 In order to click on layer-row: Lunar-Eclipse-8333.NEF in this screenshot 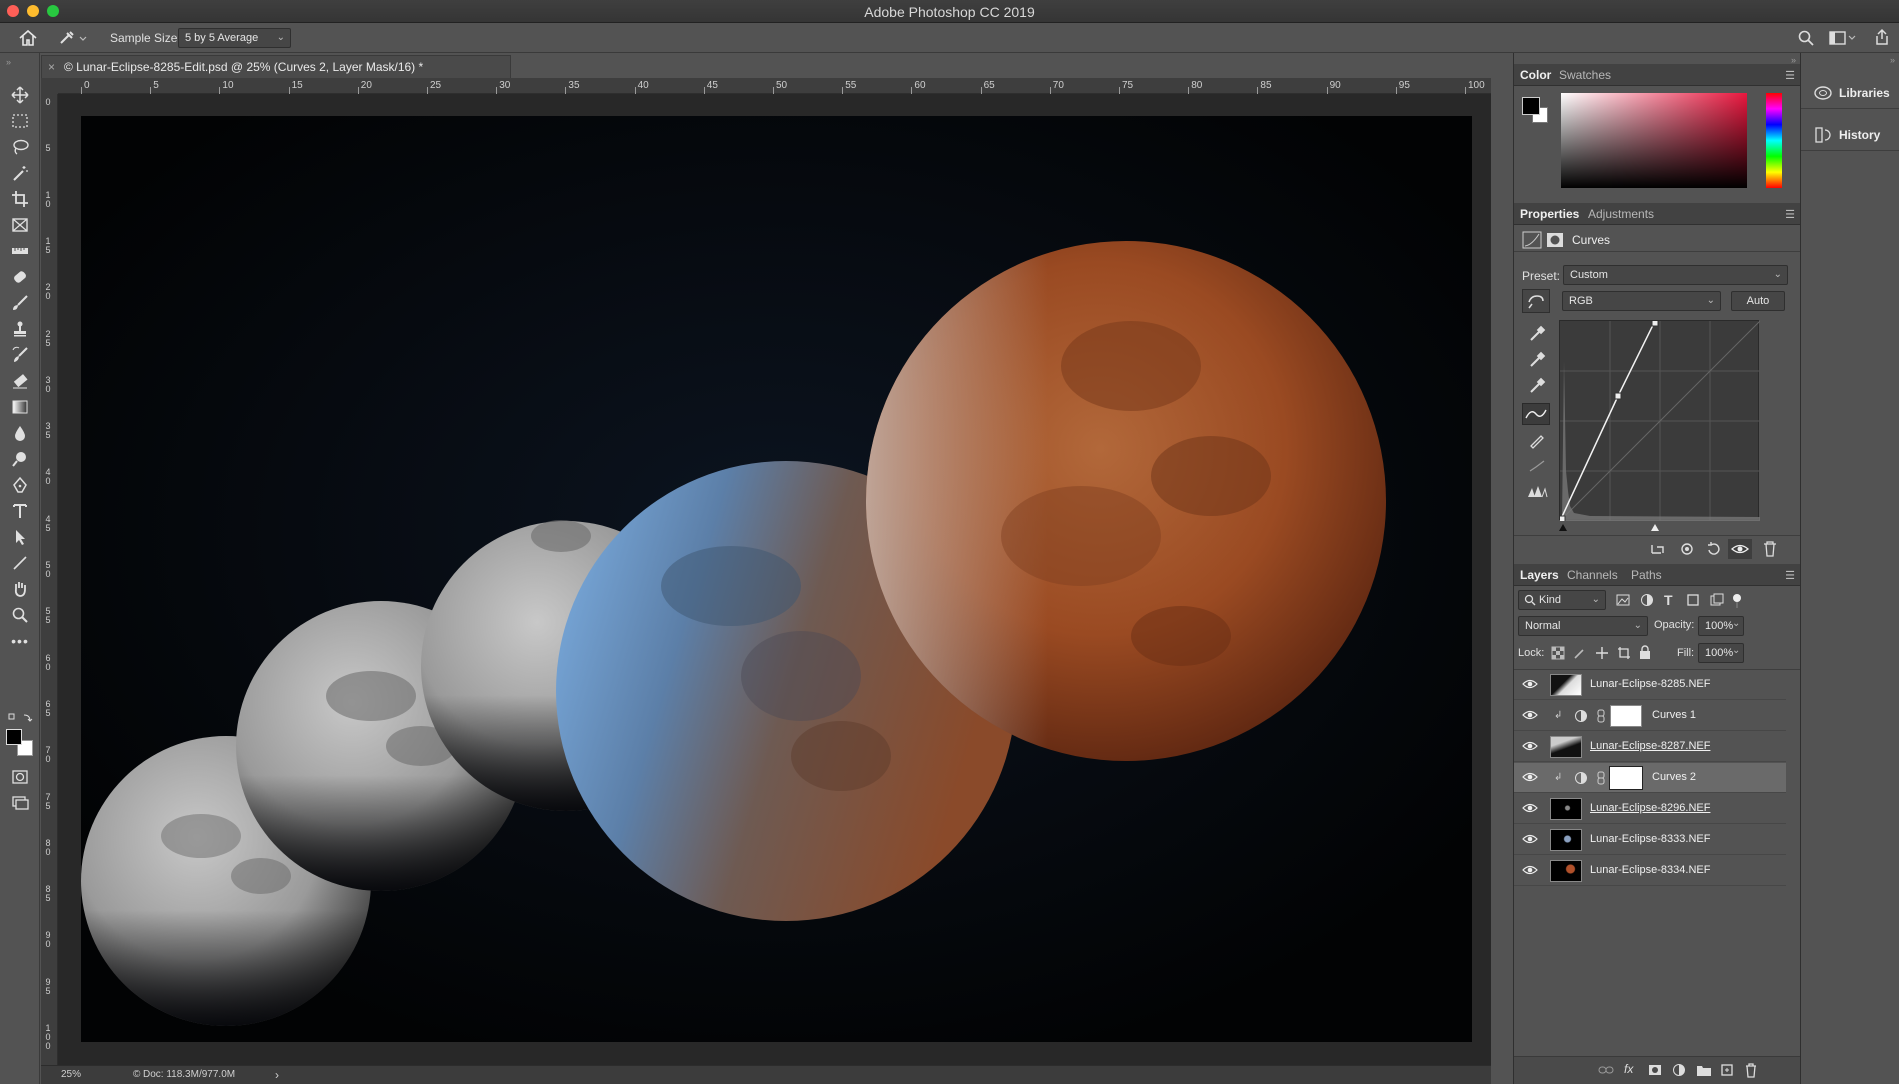, I will do `click(1650, 840)`.